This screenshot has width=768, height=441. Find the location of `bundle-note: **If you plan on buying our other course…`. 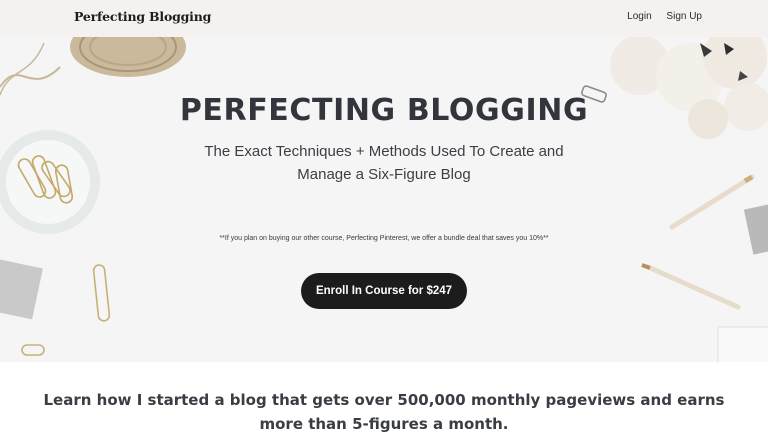

bundle-note: **If you plan on buying our other course… is located at coordinates (384, 238).